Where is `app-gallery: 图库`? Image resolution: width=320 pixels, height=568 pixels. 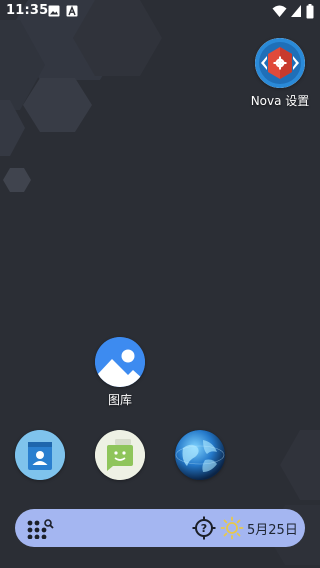
app-gallery: 图库 is located at coordinates (120, 372).